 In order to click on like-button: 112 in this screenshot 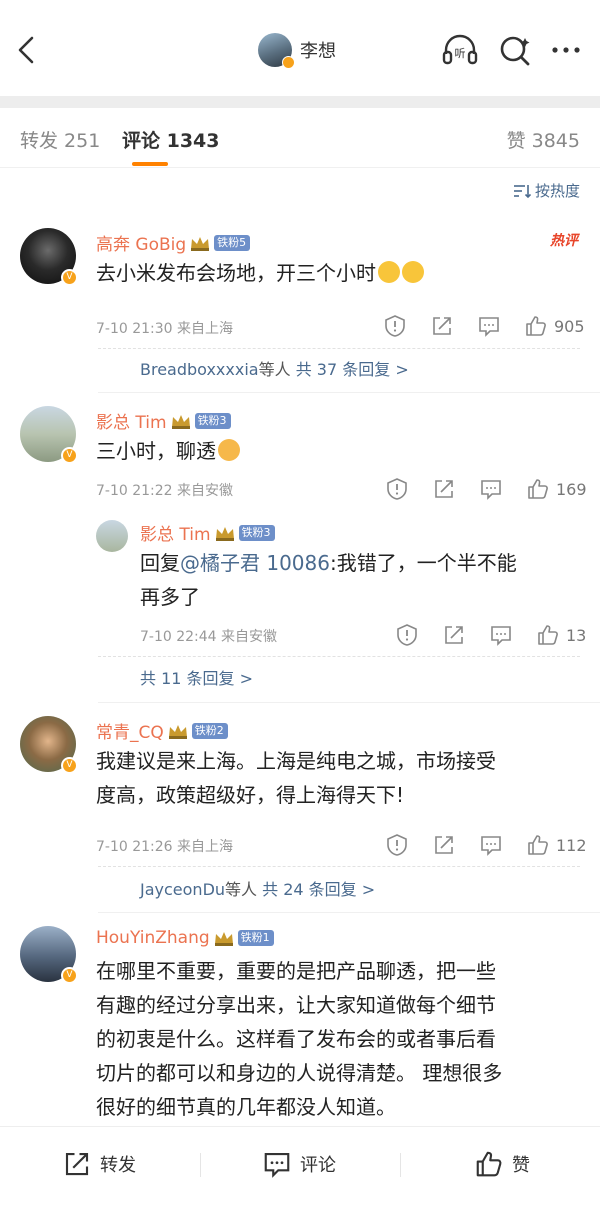, I will do `click(556, 845)`.